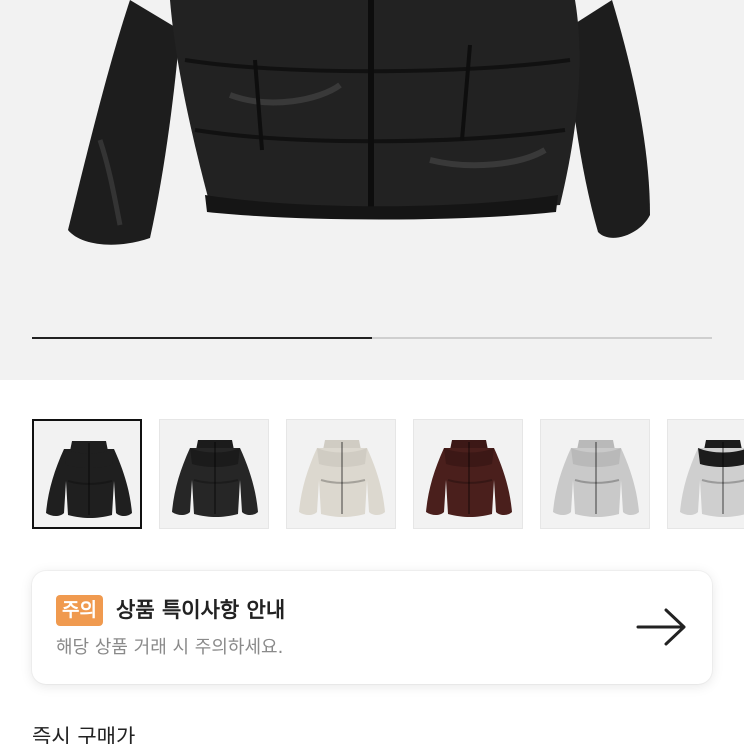 This screenshot has height=744, width=744. What do you see at coordinates (170, 647) in the screenshot?
I see `notice-subtitle: 해당 상품 거래 시 주의하세요.` at bounding box center [170, 647].